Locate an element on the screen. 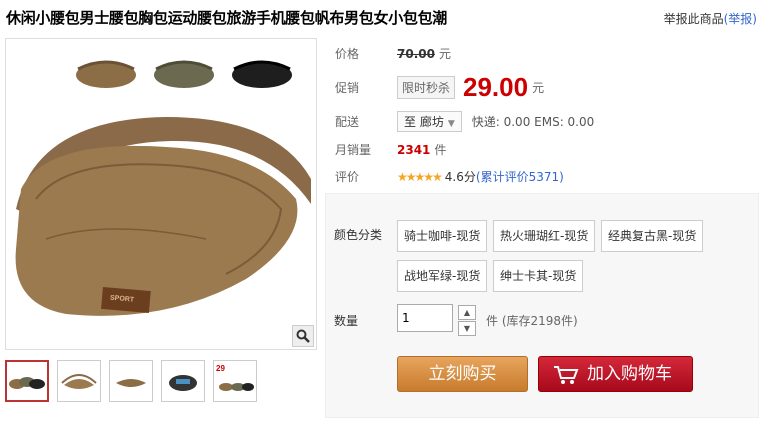 This screenshot has width=775, height=424. report-product: 举报此商品(举报) is located at coordinates (710, 18).